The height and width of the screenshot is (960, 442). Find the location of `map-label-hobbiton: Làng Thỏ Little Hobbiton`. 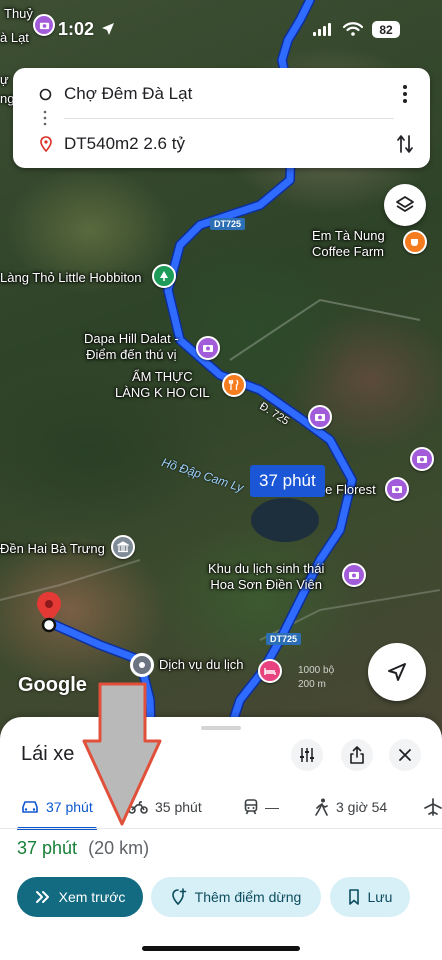

map-label-hobbiton: Làng Thỏ Little Hobbiton is located at coordinates (70, 278).